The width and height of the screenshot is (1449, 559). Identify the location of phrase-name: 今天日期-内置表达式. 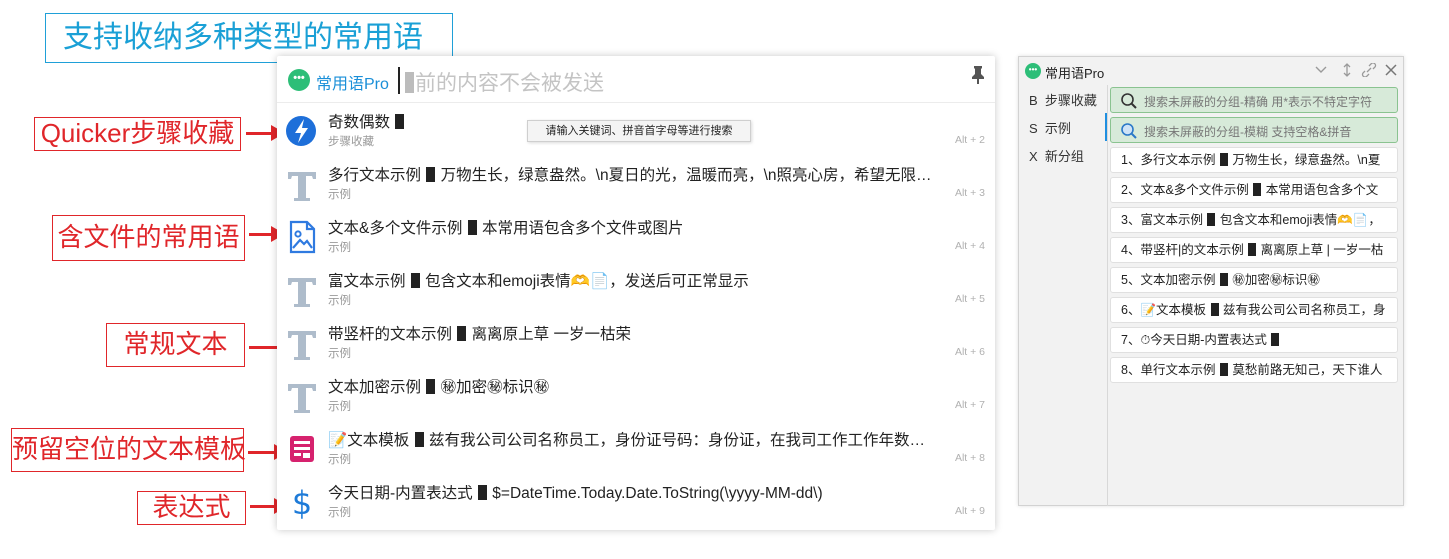
(400, 493).